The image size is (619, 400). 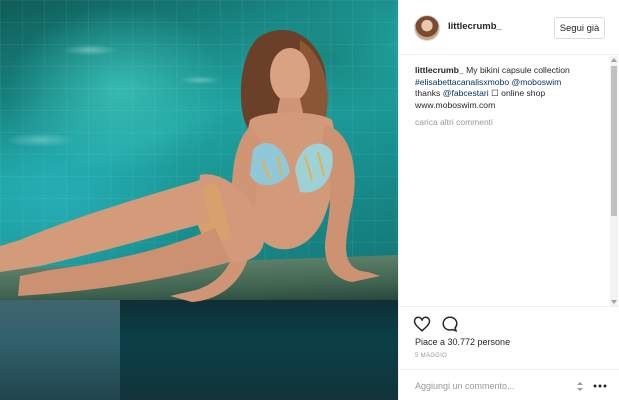 What do you see at coordinates (614, 141) in the screenshot?
I see `scrollbar-thumb` at bounding box center [614, 141].